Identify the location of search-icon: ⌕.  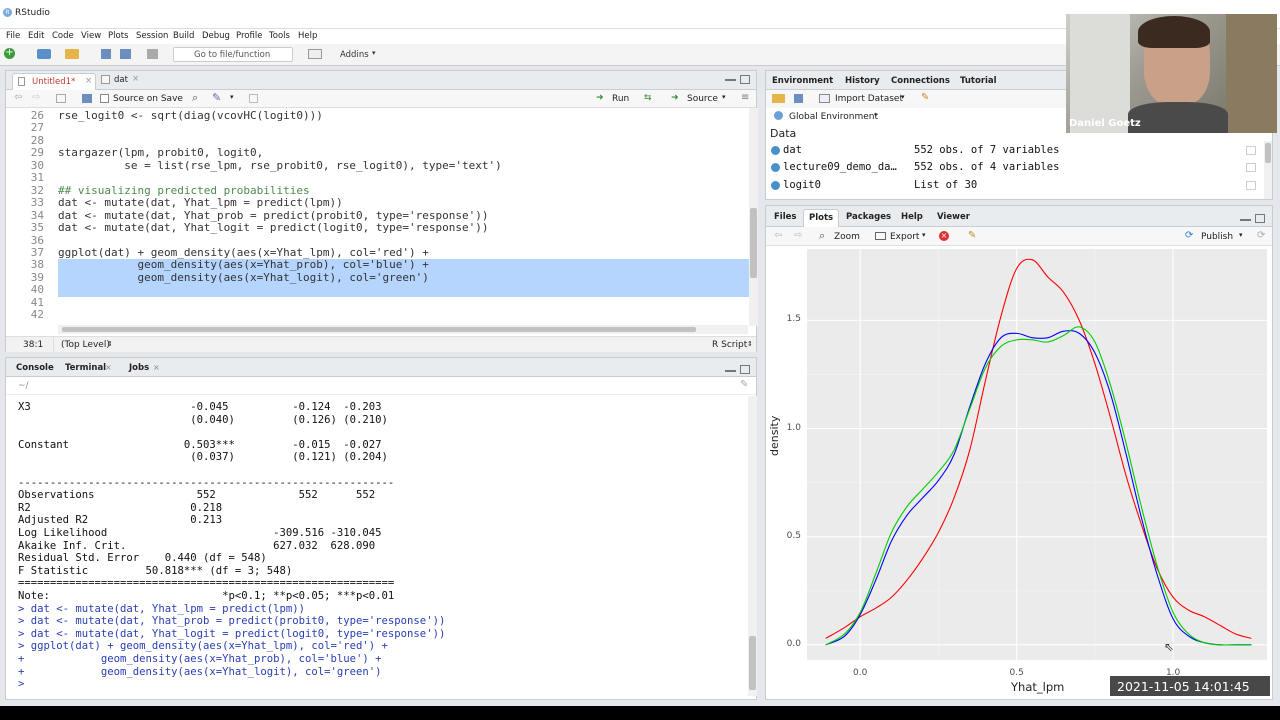
(195, 98).